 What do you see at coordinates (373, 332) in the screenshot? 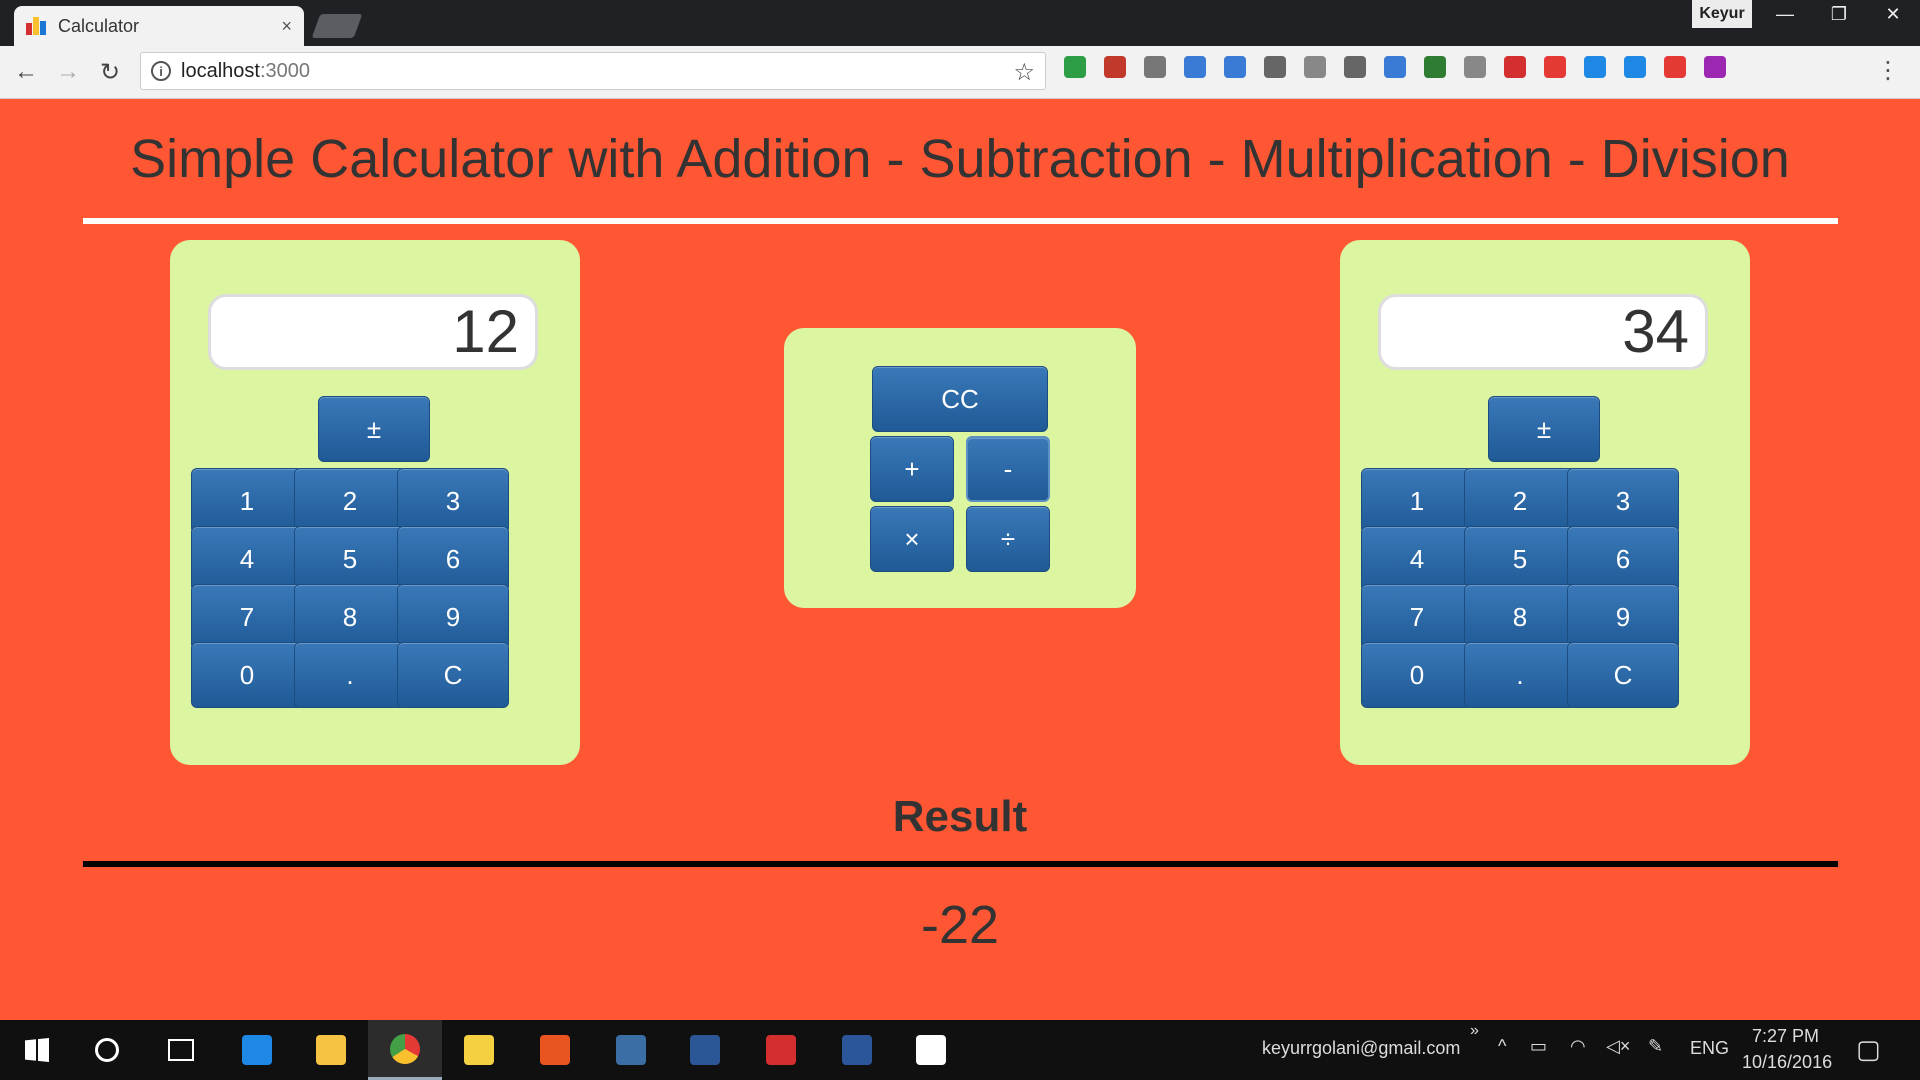
I see `left-display: 12` at bounding box center [373, 332].